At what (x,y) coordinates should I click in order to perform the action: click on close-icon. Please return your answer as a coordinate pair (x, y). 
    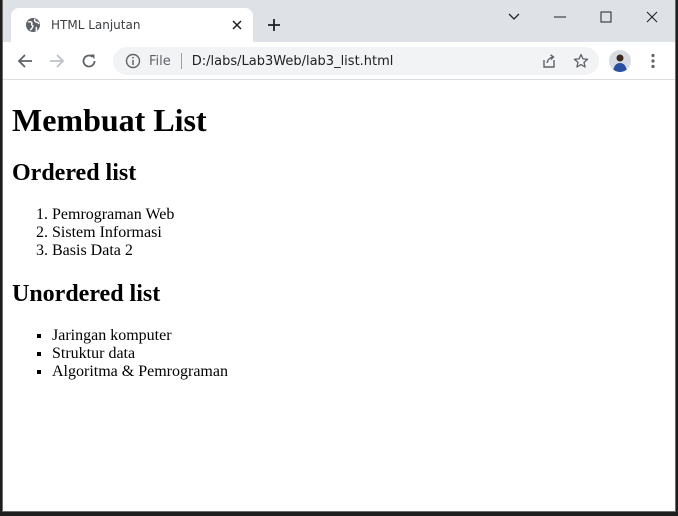
    Looking at the image, I should click on (237, 25).